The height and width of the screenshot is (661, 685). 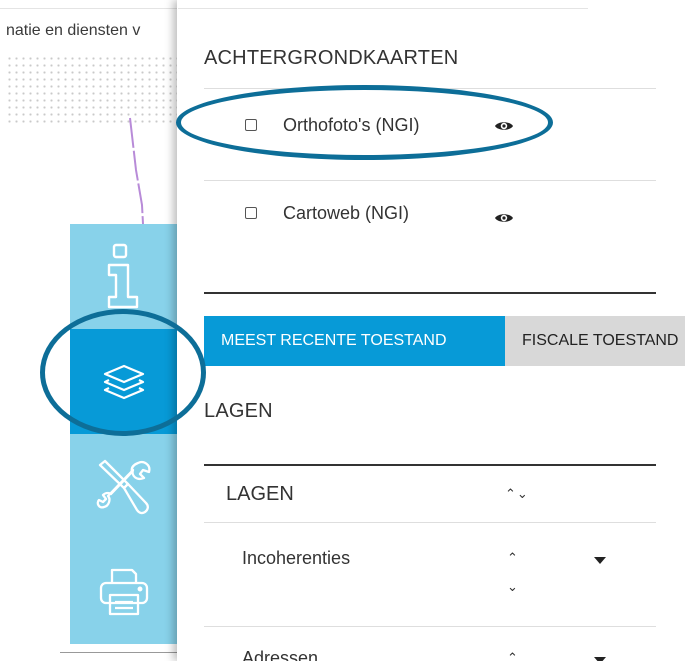 I want to click on tools-button, so click(x=124, y=486).